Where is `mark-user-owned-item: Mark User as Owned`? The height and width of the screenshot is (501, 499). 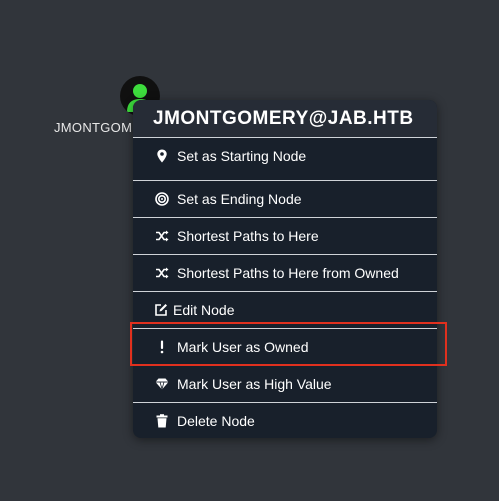
mark-user-owned-item: Mark User as Owned is located at coordinates (285, 346).